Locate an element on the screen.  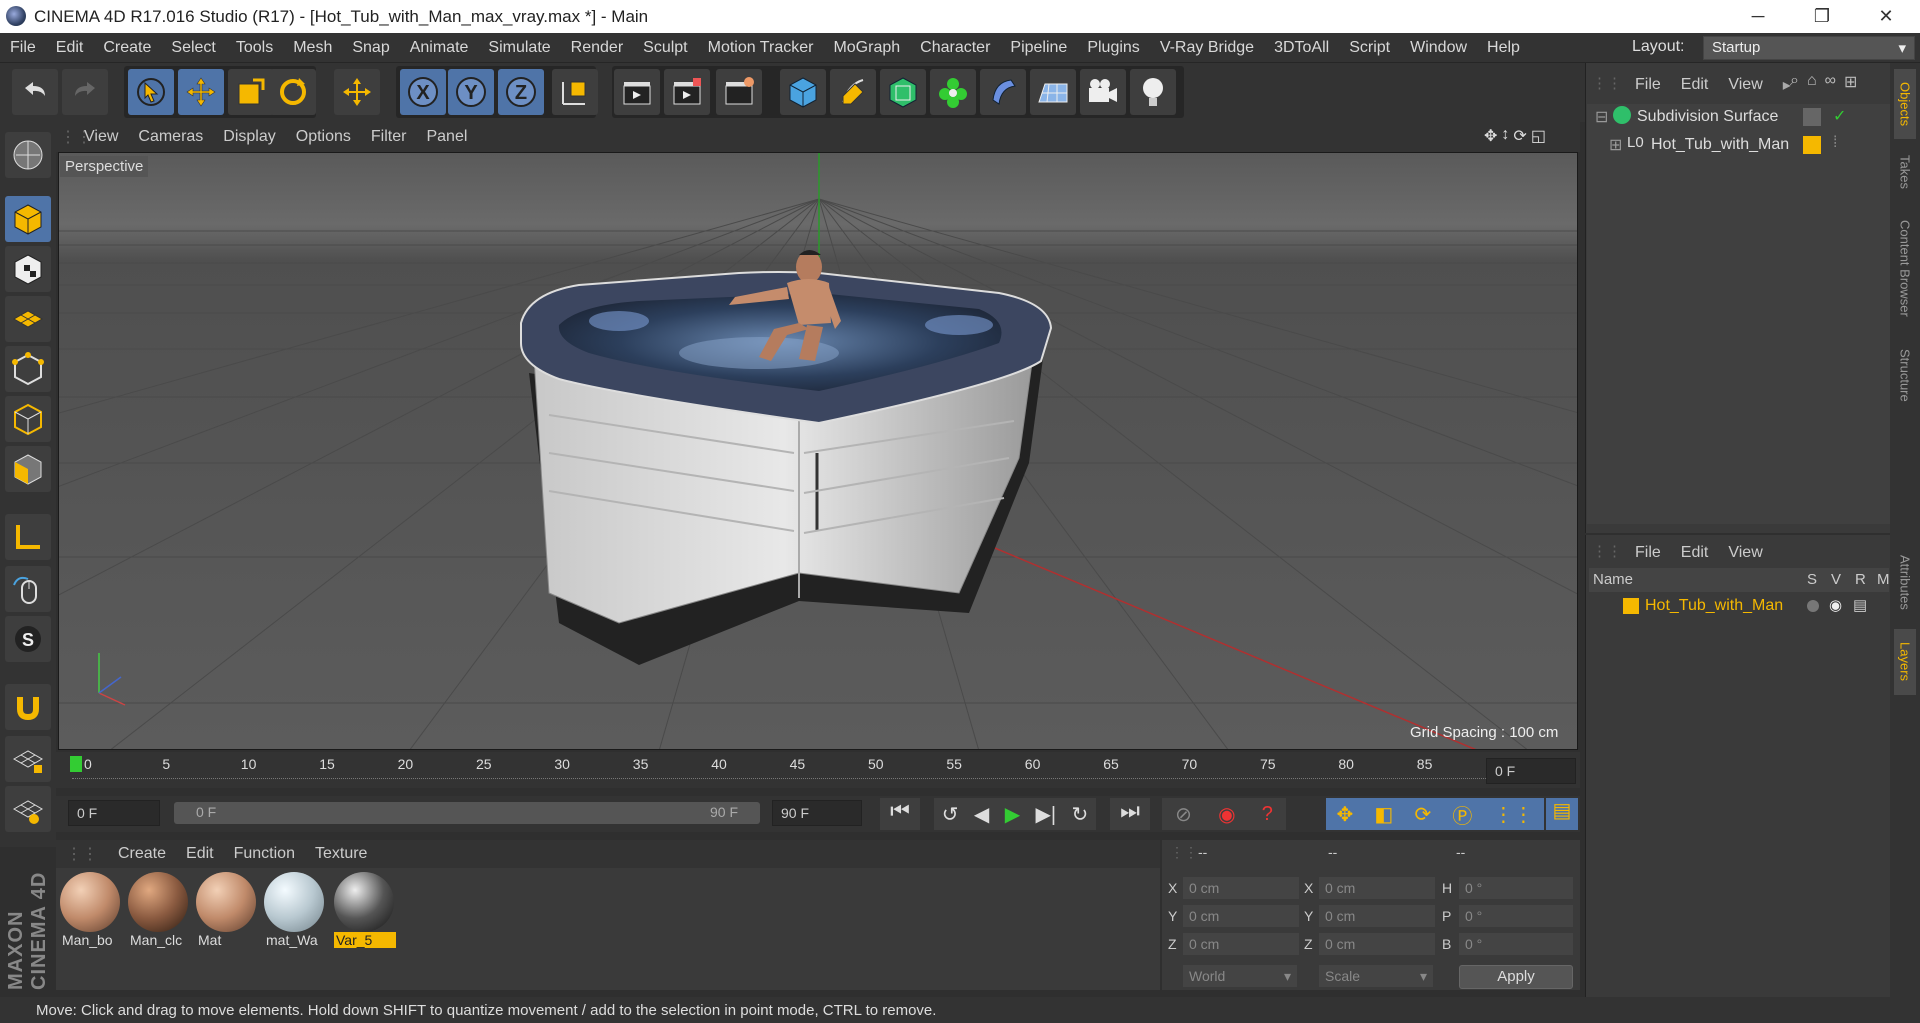
object-row: ⊟ Subdivision Surface ✓ is located at coordinates (1738, 117).